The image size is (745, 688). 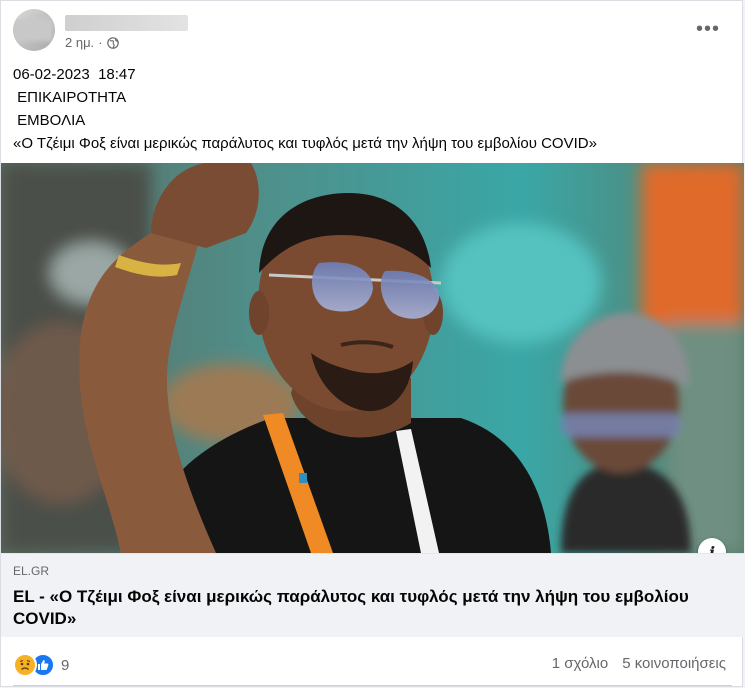 I want to click on globe-icon, so click(x=112, y=42).